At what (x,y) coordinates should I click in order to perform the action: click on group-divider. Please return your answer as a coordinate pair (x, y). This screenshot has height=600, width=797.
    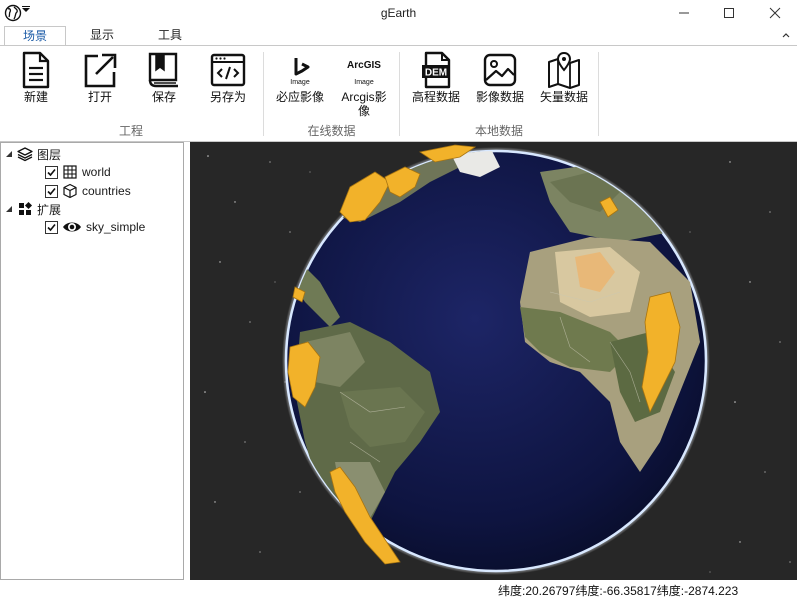
    Looking at the image, I should click on (598, 94).